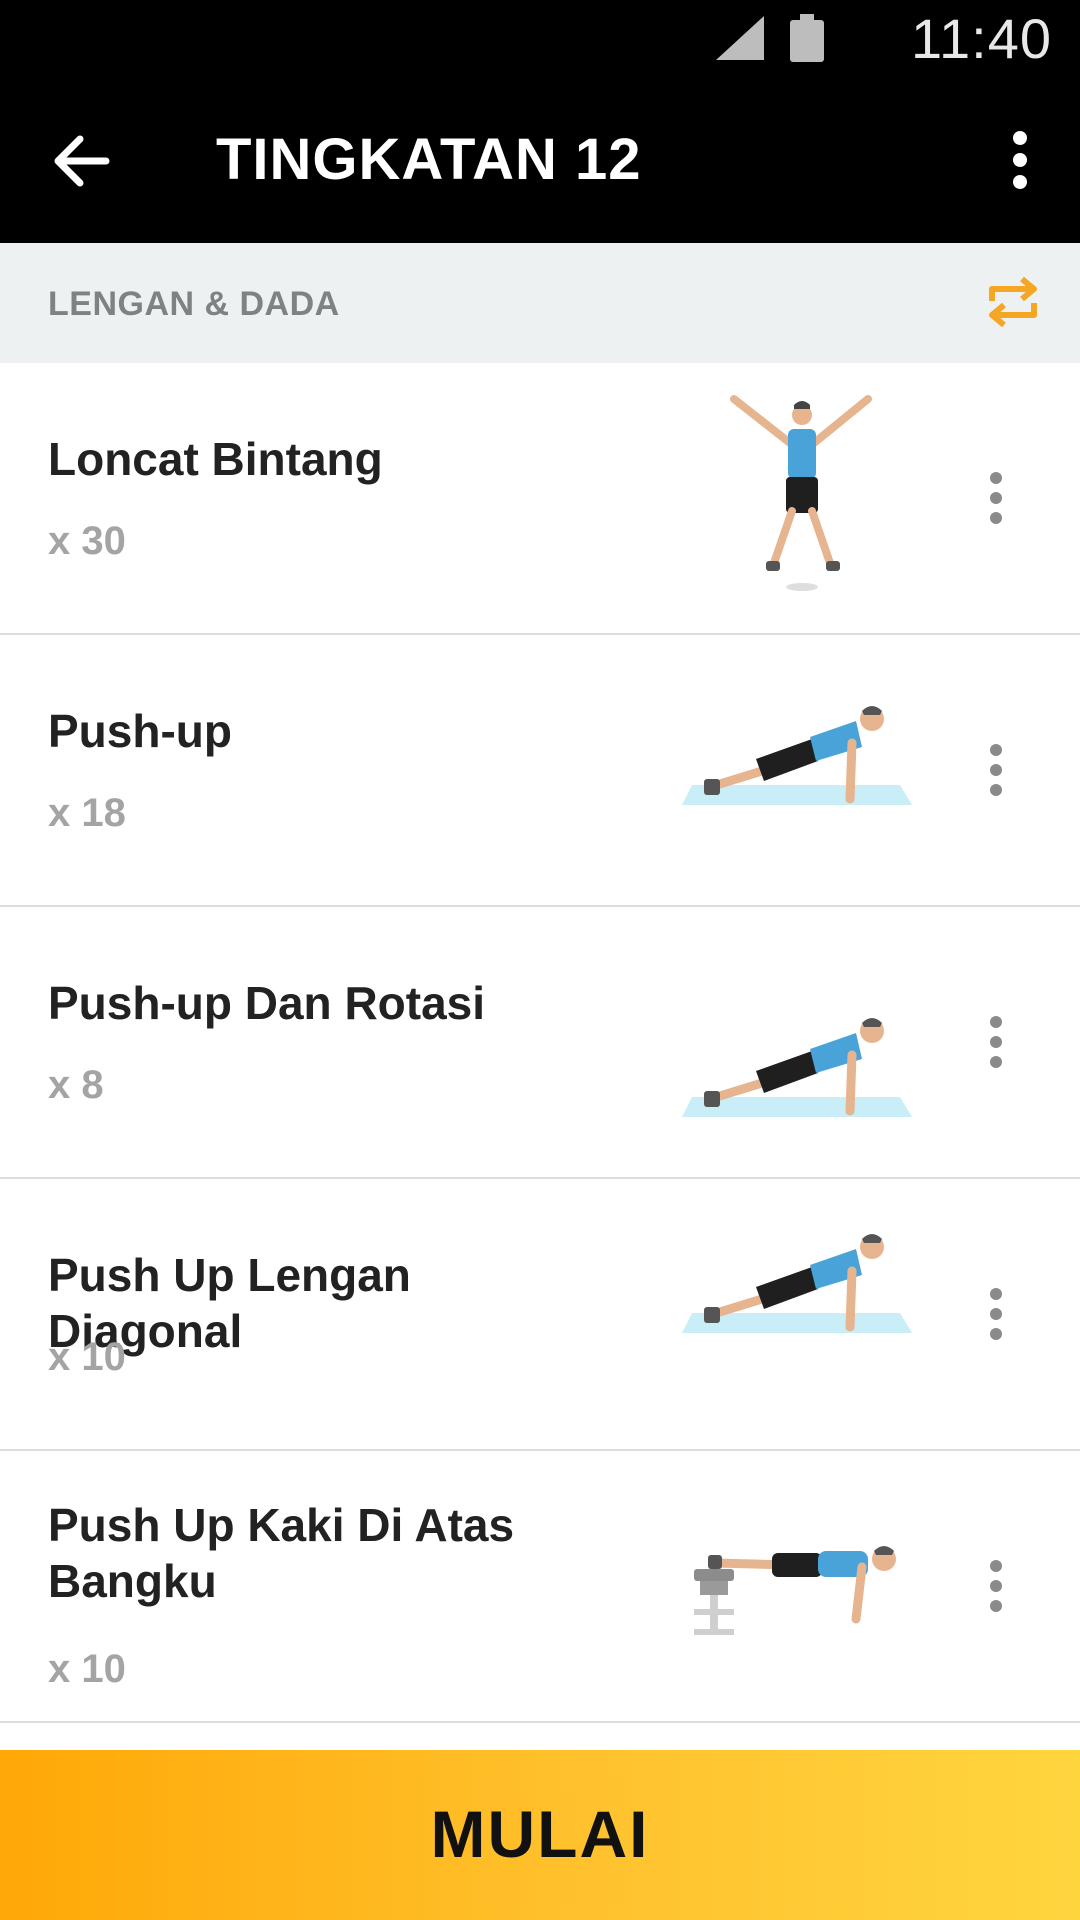  I want to click on exercise-name: Loncat Bintang, so click(215, 459).